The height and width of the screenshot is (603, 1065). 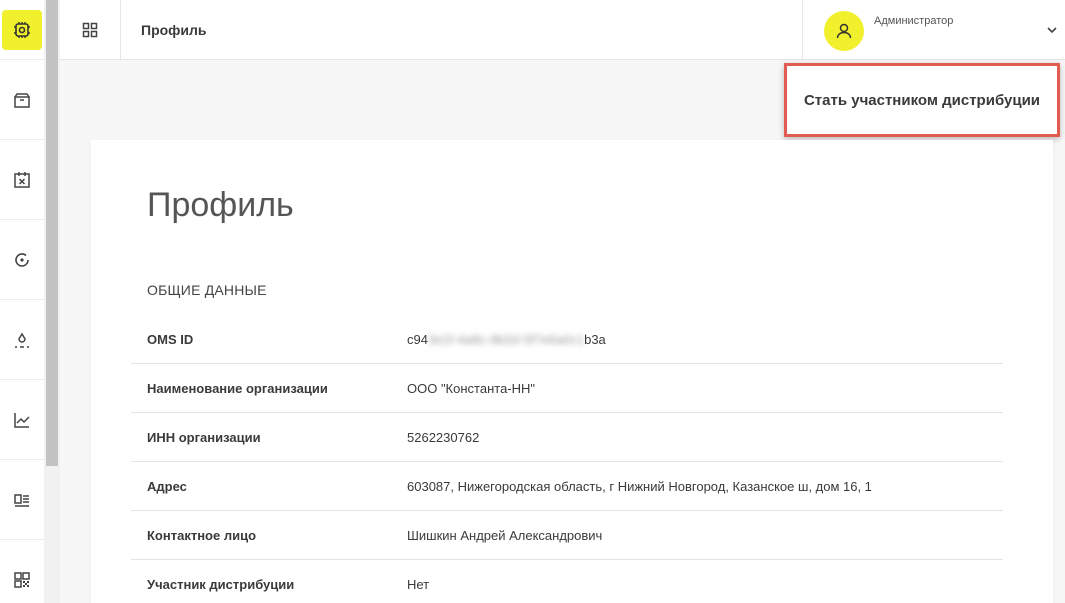 I want to click on user-menu: Администратор, so click(x=933, y=30).